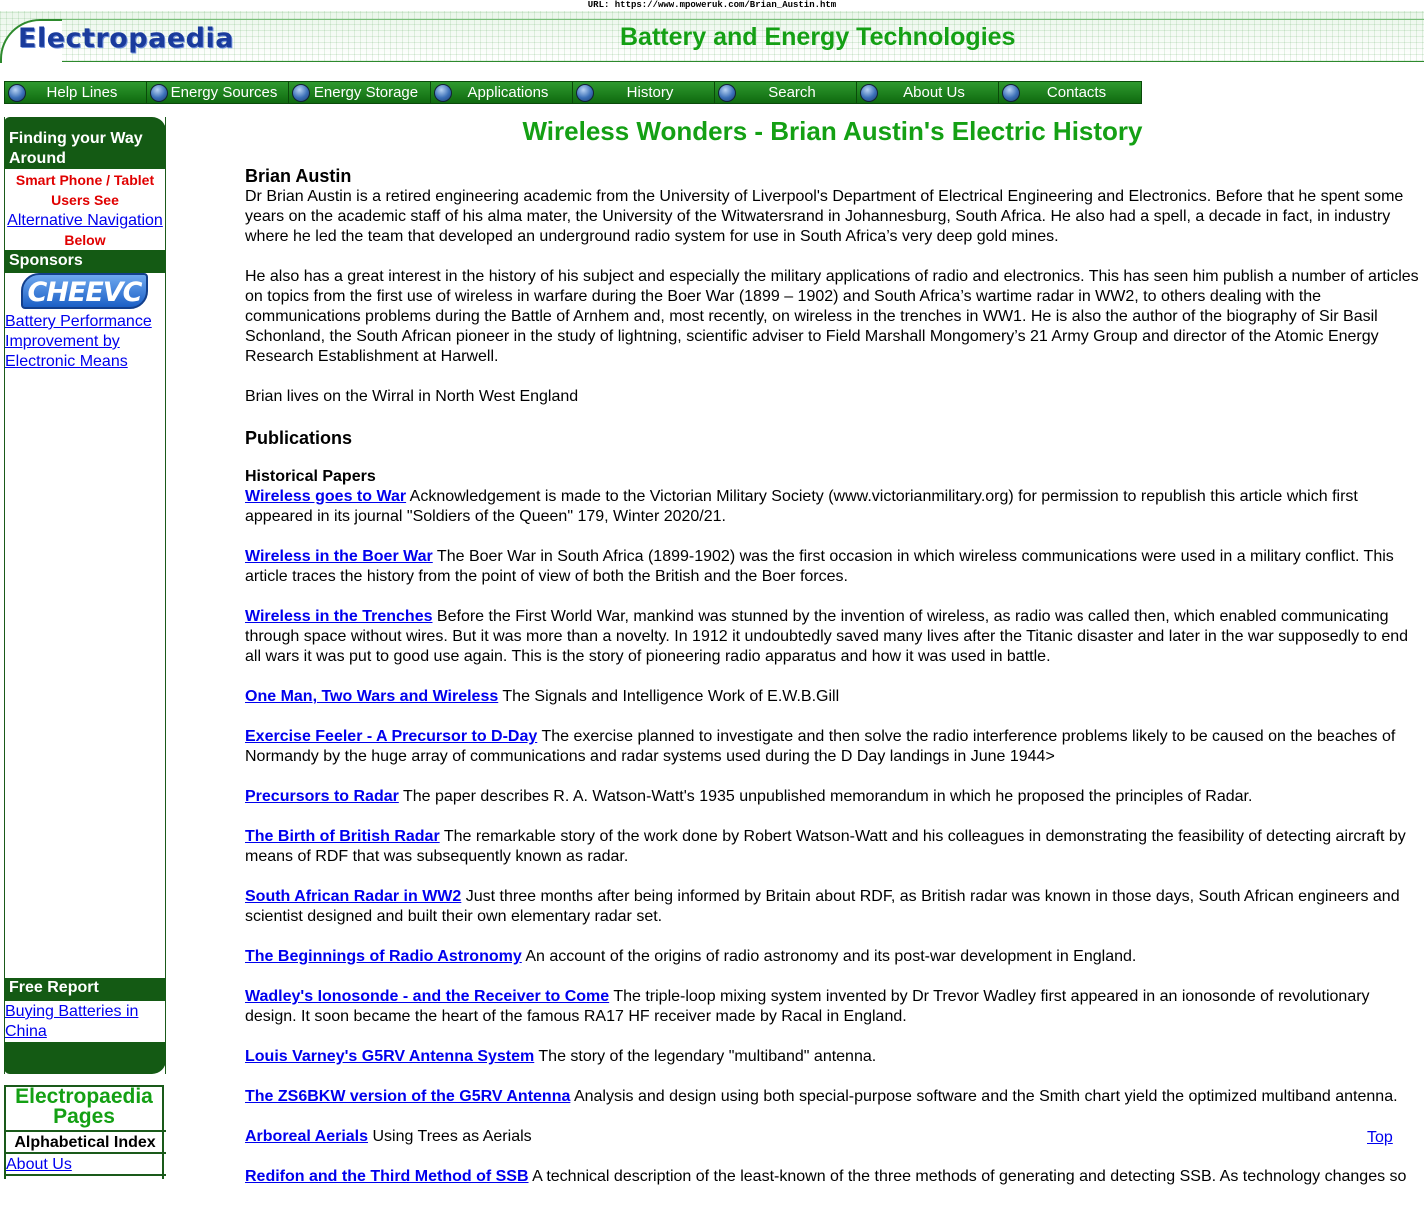 The height and width of the screenshot is (1207, 1424). What do you see at coordinates (310, 476) in the screenshot?
I see `historical-papers-heading: Historical Papers` at bounding box center [310, 476].